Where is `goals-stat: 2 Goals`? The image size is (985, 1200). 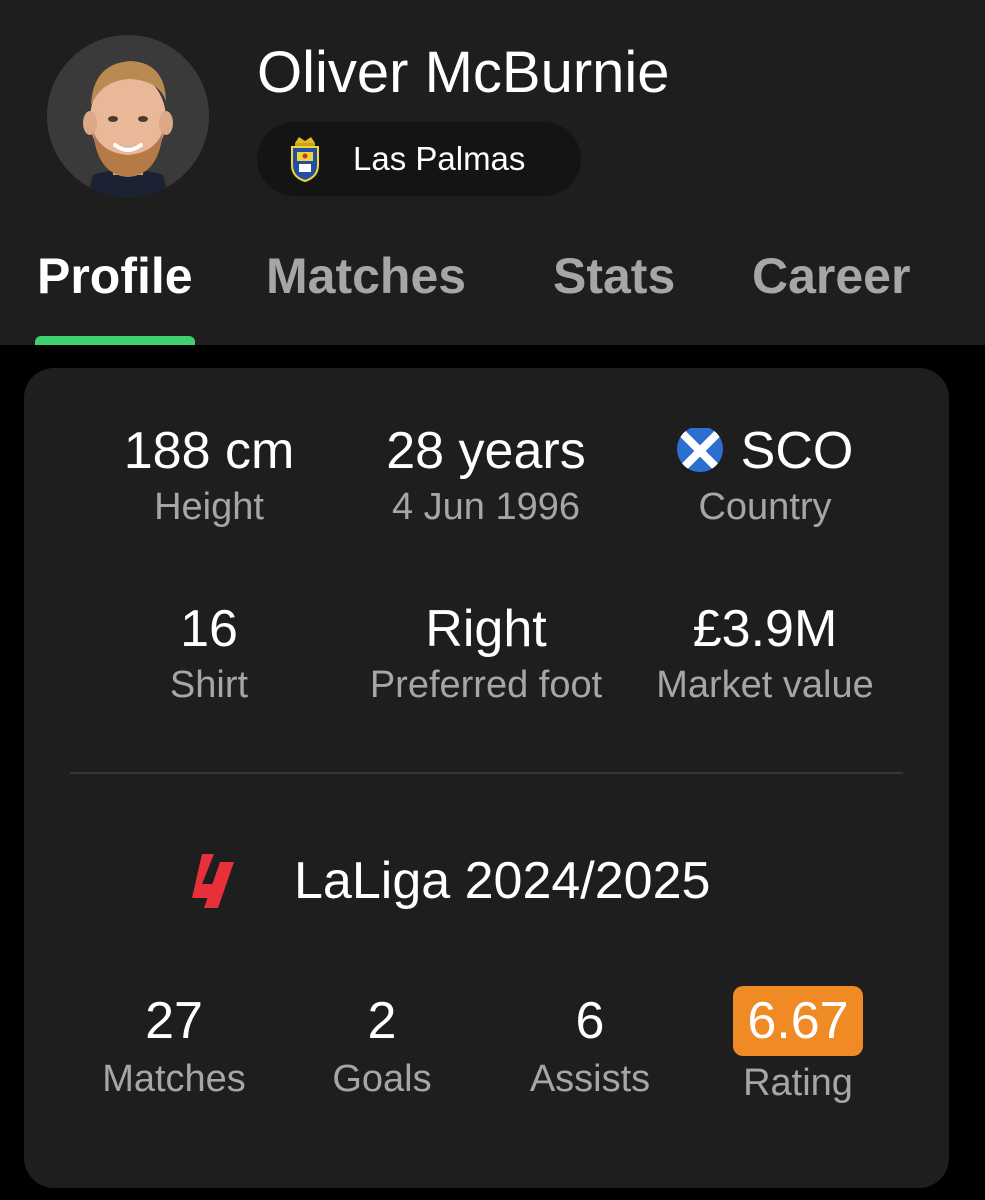
goals-stat: 2 Goals is located at coordinates (382, 1046).